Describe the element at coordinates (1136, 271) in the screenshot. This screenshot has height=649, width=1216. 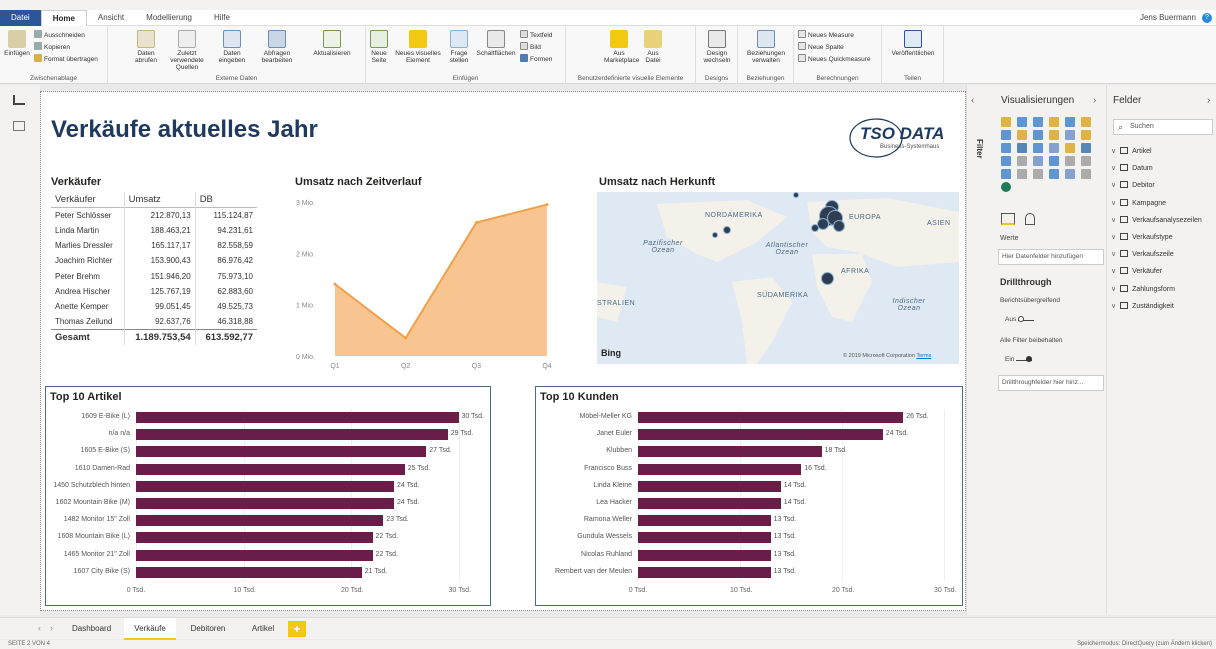
I see `field-table-item: ∨ Verkäufer` at that location.